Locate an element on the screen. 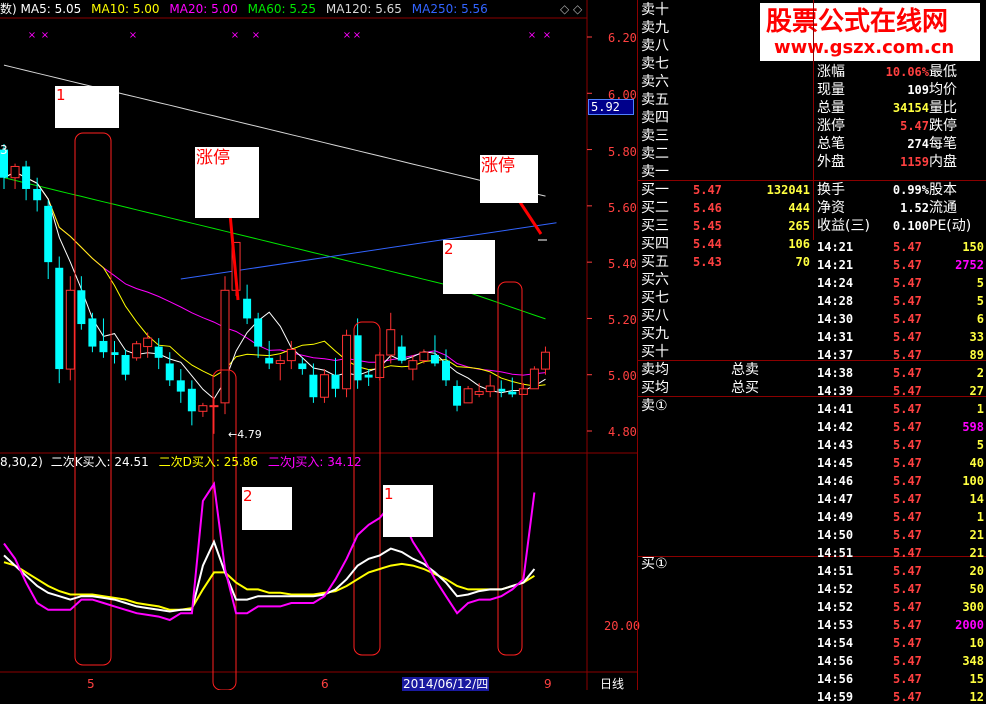 This screenshot has width=986, height=704. tick-time: 14:59 is located at coordinates (835, 697).